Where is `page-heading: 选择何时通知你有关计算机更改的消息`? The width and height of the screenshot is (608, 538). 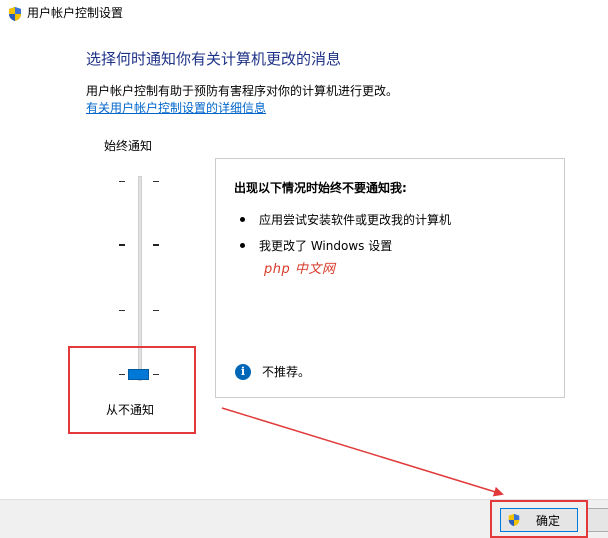
page-heading: 选择何时通知你有关计算机更改的消息 is located at coordinates (214, 59).